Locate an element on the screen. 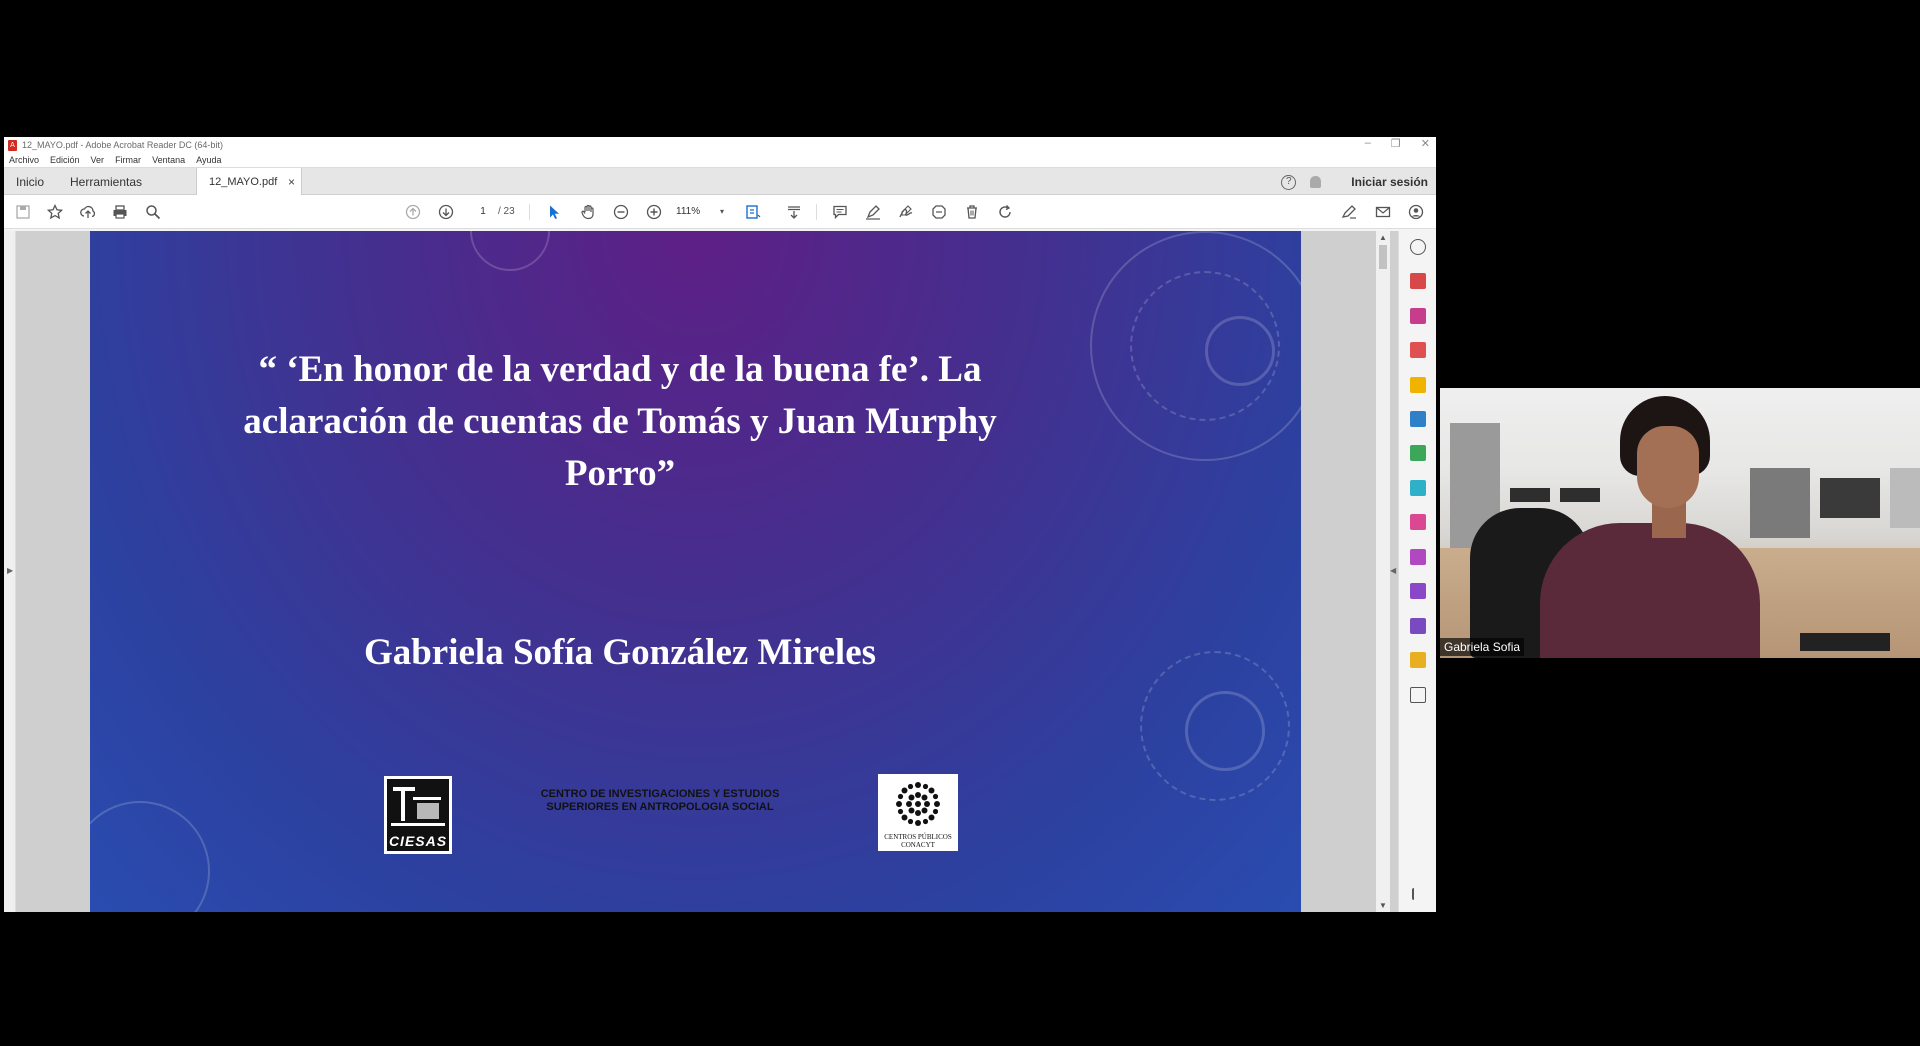 The width and height of the screenshot is (1920, 1046). more-tools-icon is located at coordinates (1418, 695).